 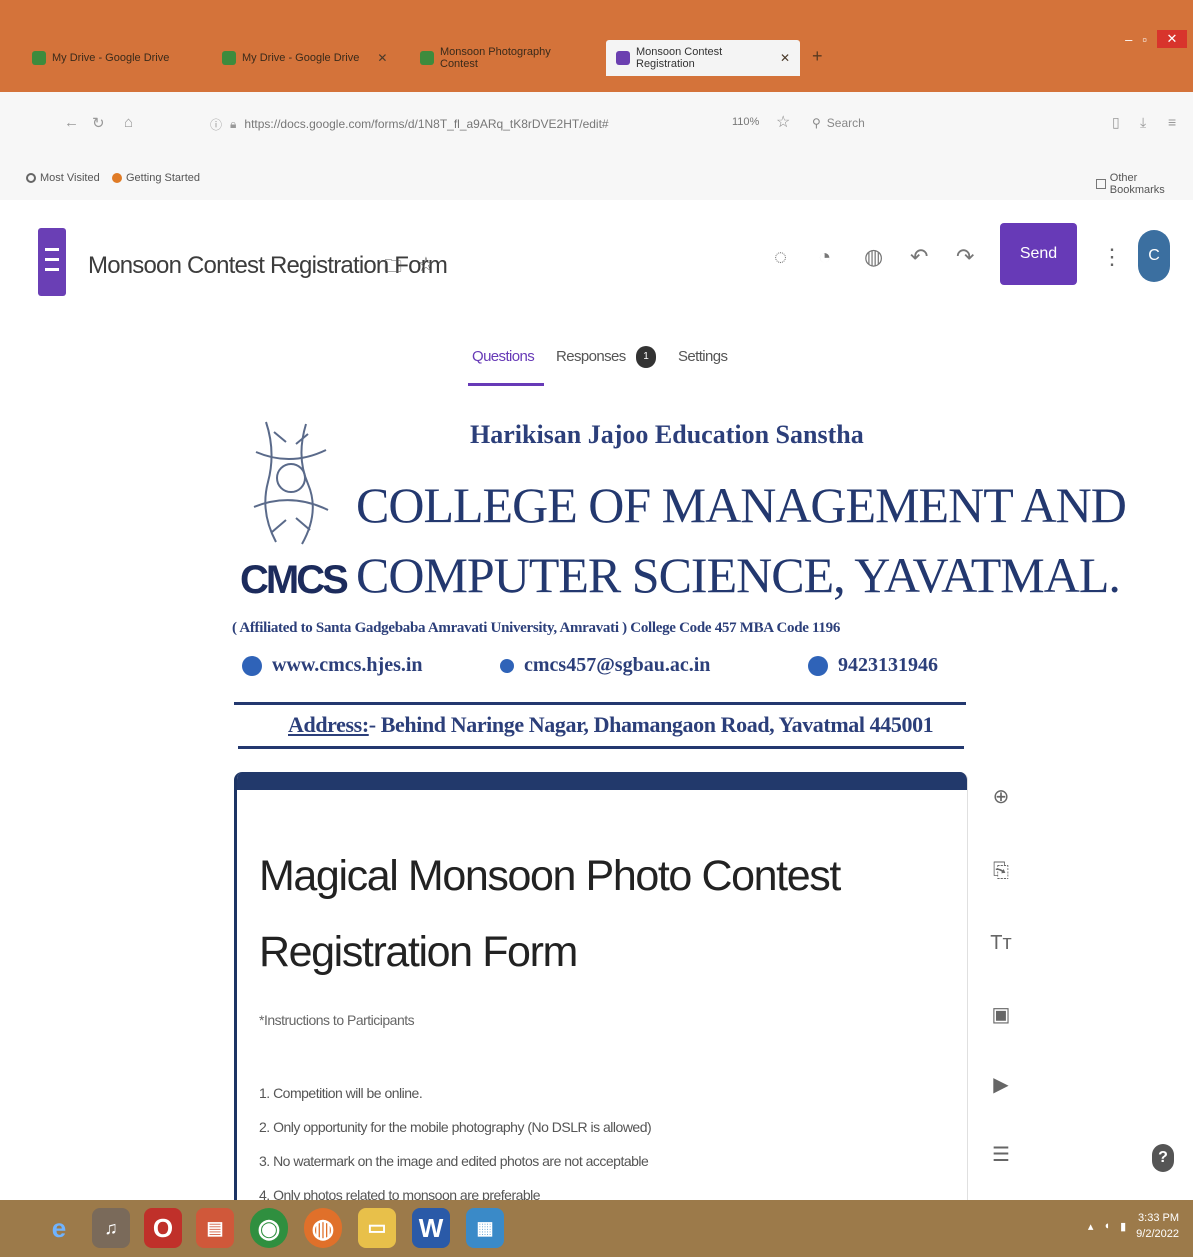 What do you see at coordinates (163, 1228) in the screenshot?
I see `opera-icon: O` at bounding box center [163, 1228].